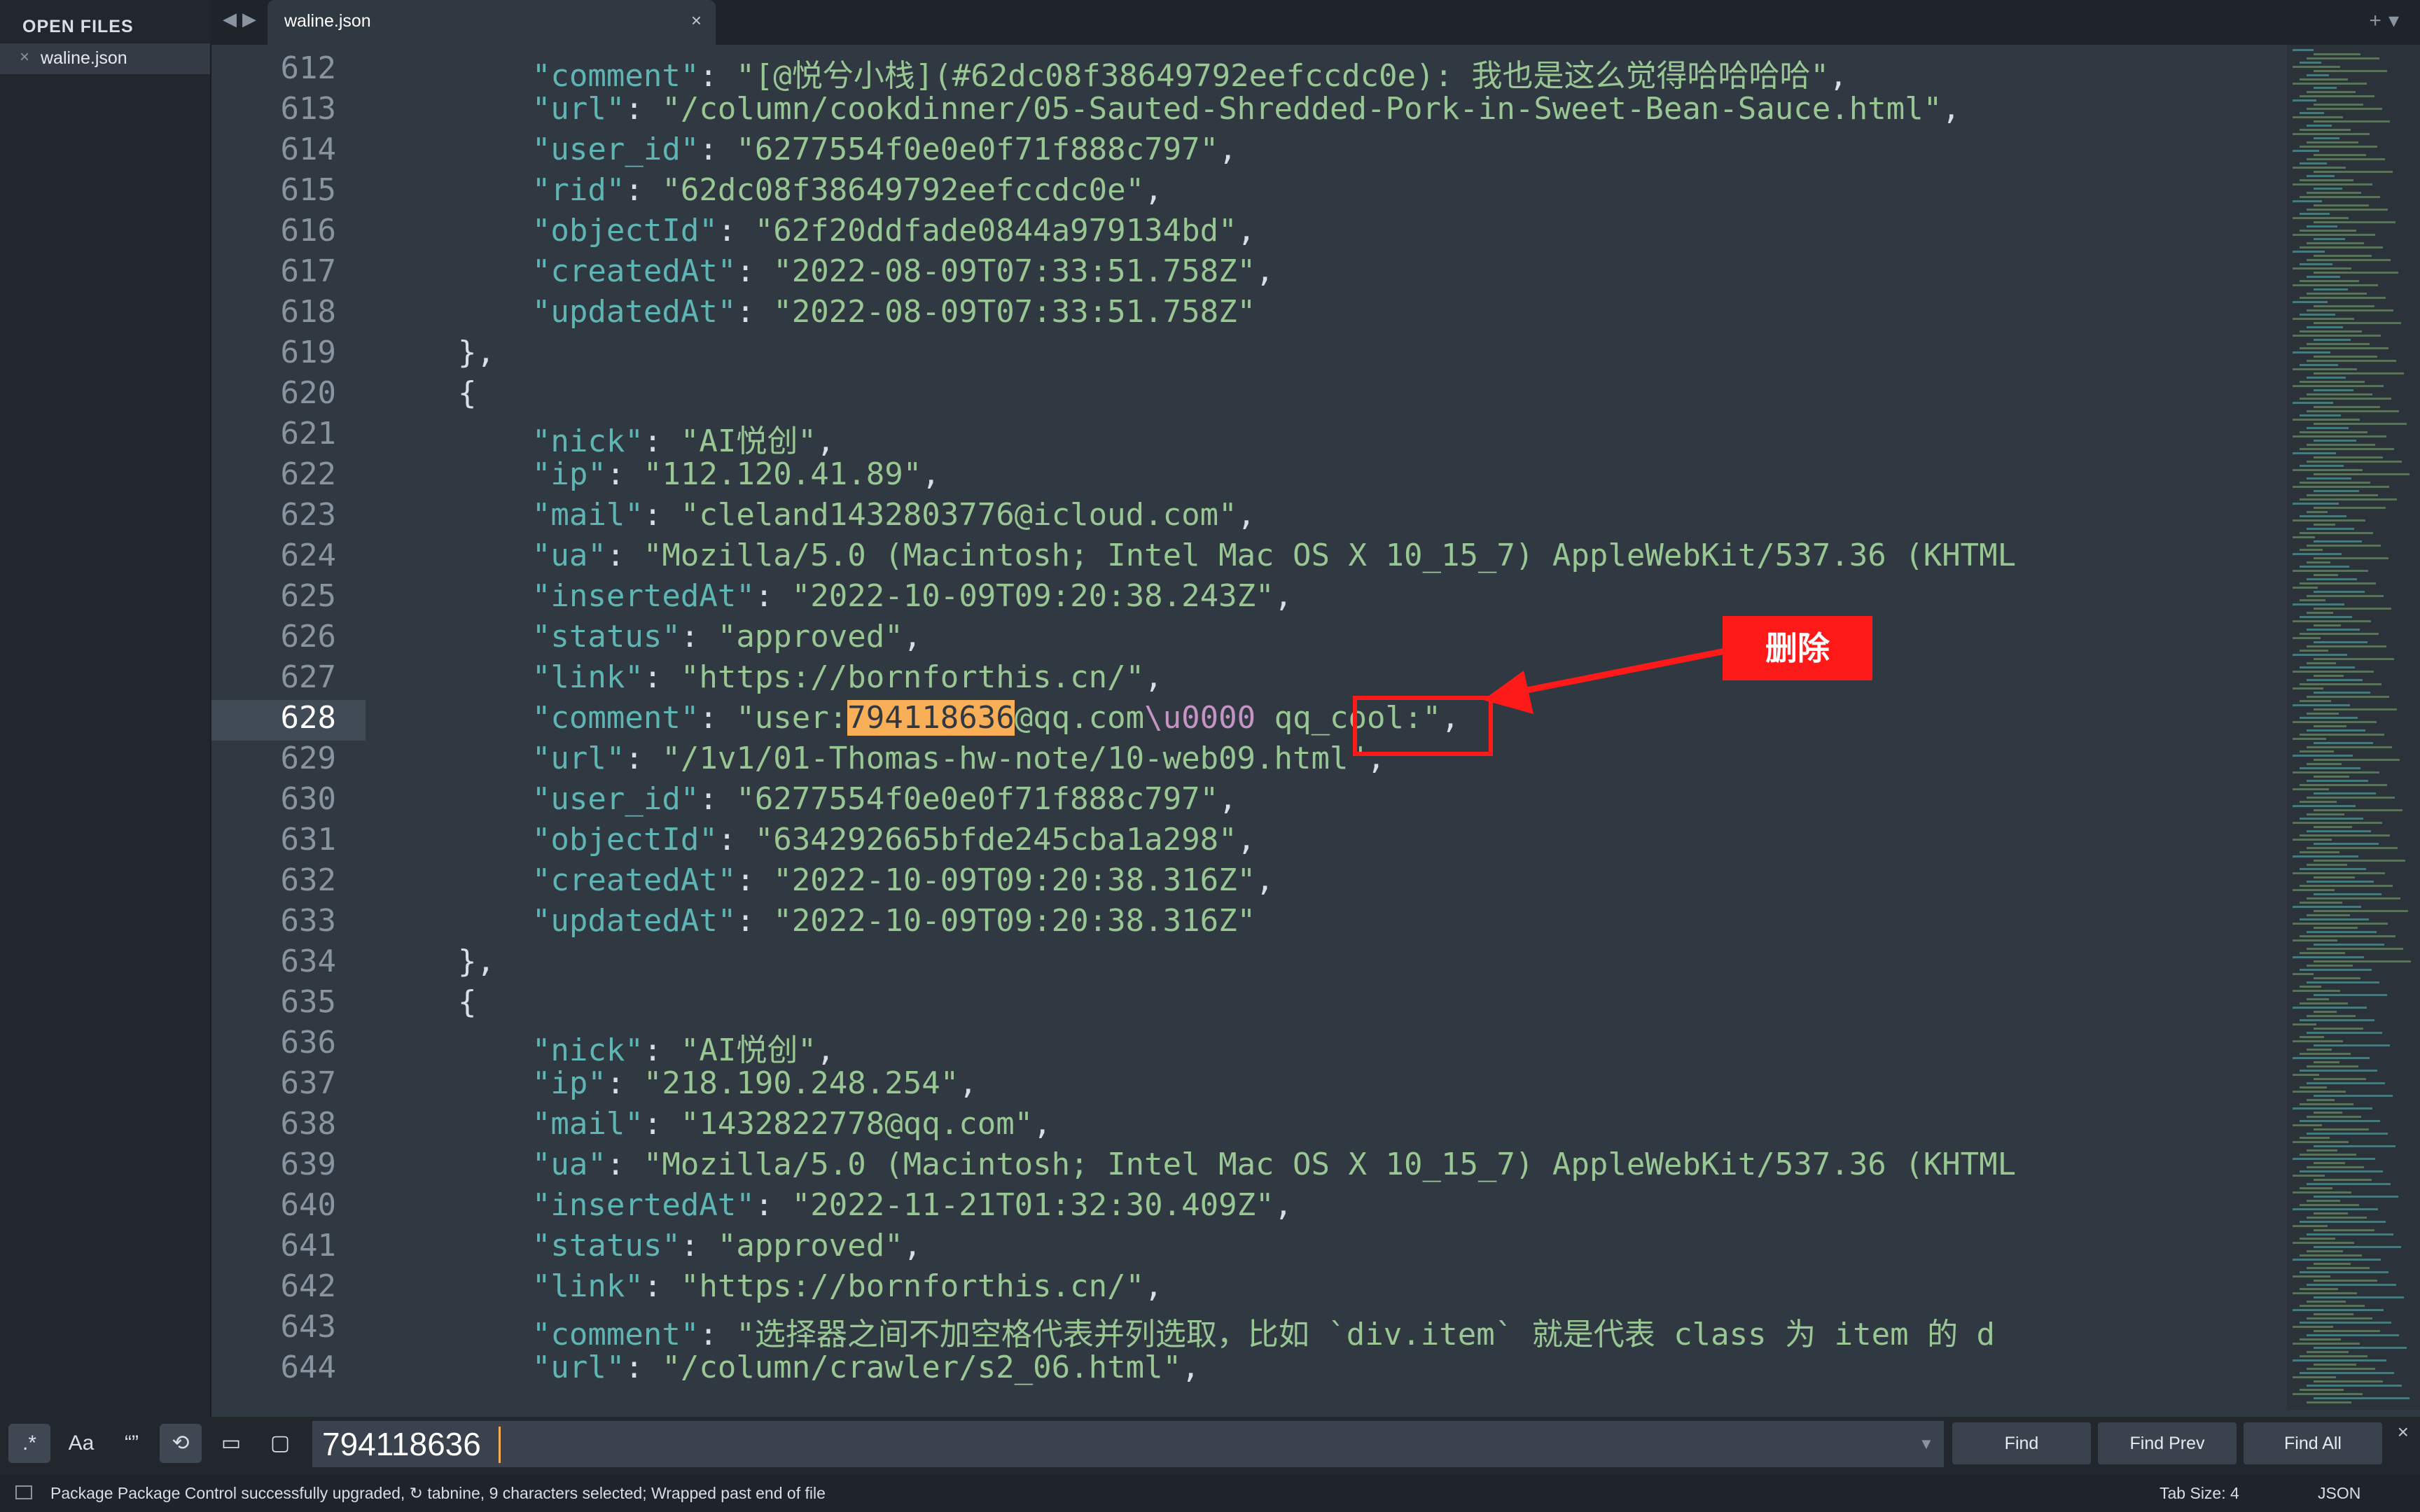 Image resolution: width=2420 pixels, height=1512 pixels. Describe the element at coordinates (132, 1443) in the screenshot. I see `whole-word-icon: “”` at that location.